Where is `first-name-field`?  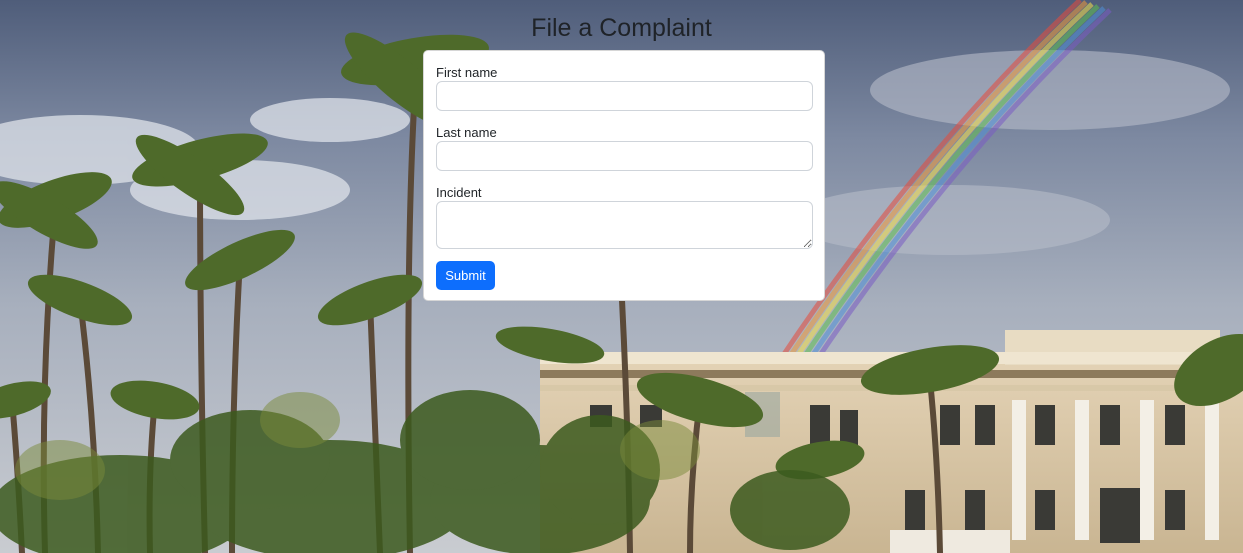
first-name-field is located at coordinates (624, 96).